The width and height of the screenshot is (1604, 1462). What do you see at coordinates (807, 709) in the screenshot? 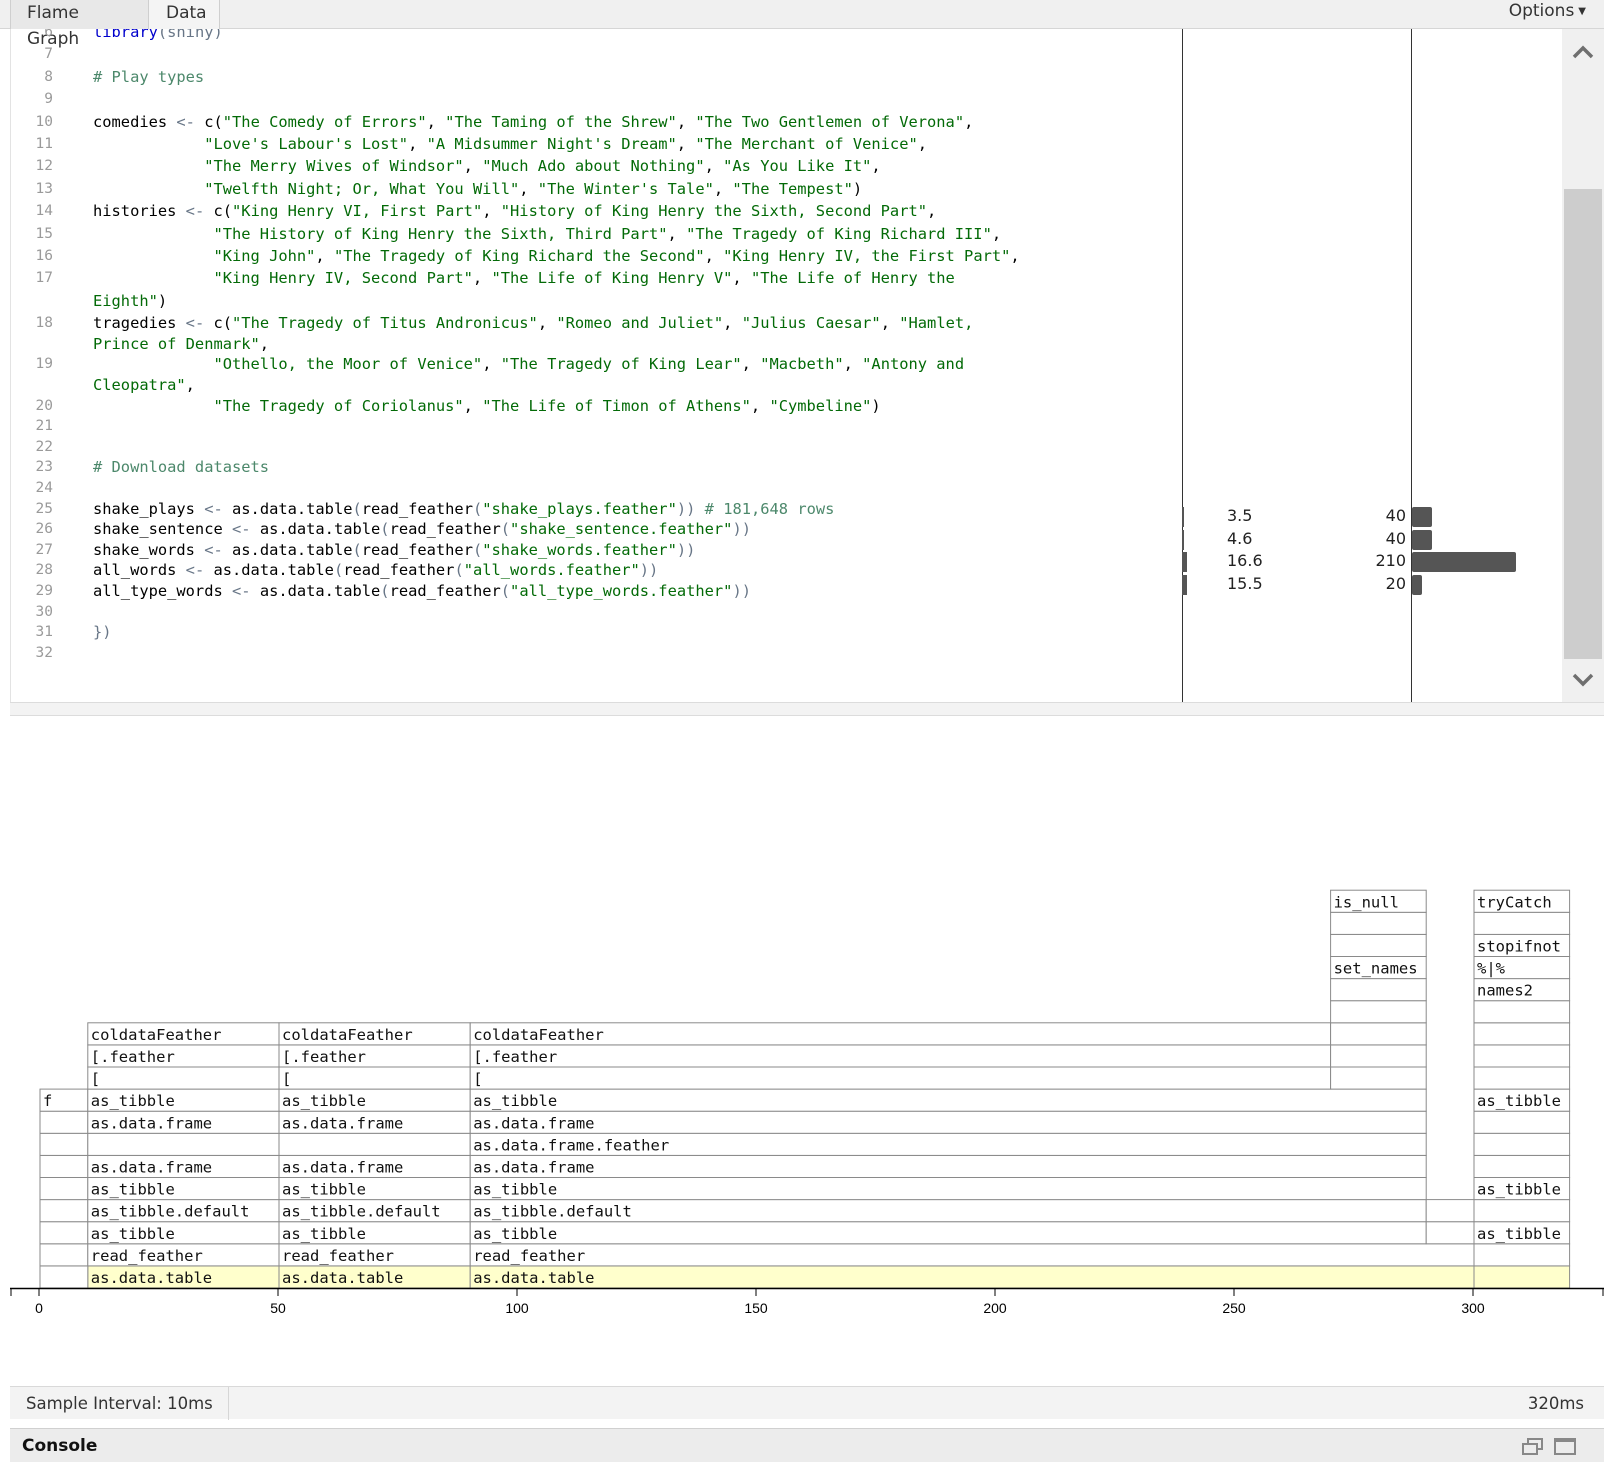
I see `pane-splitter` at bounding box center [807, 709].